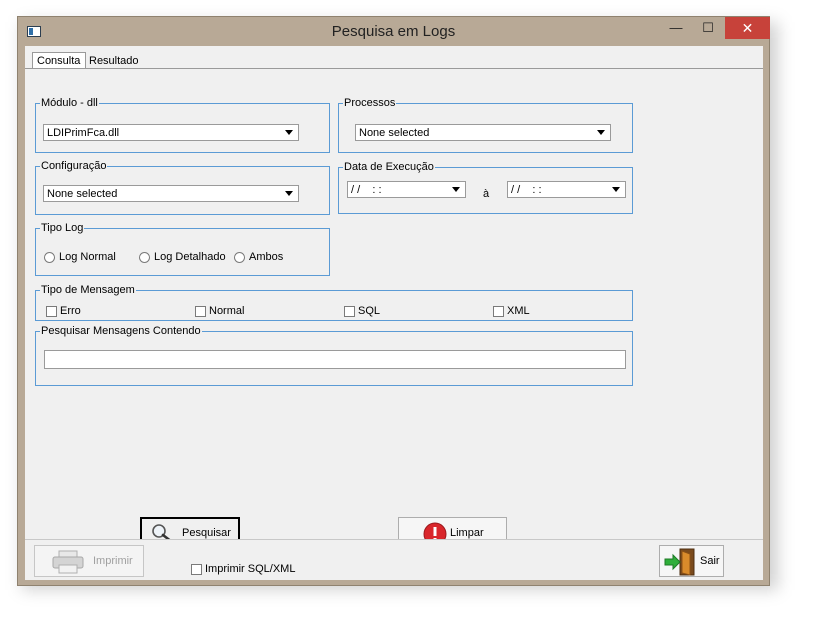  Describe the element at coordinates (266, 257) in the screenshot. I see `ambos-label: Ambos` at that location.